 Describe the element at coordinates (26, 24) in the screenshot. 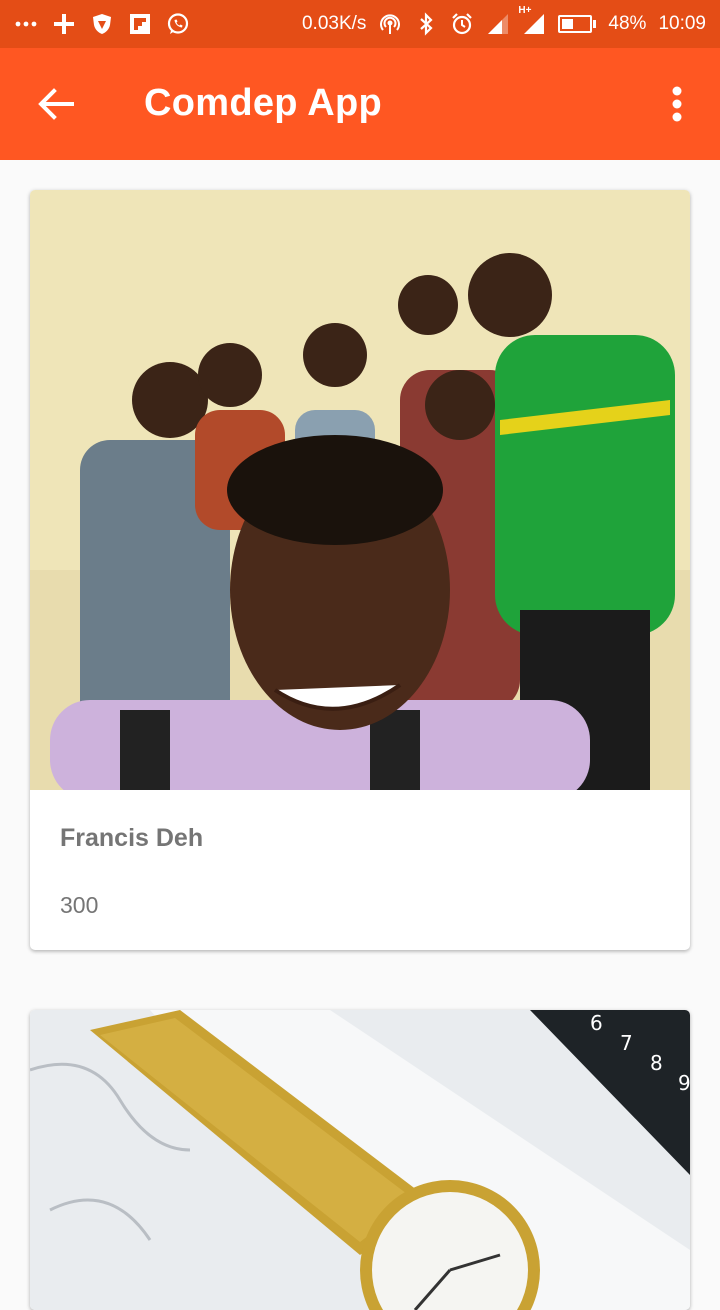

I see `more-dots-icon` at that location.